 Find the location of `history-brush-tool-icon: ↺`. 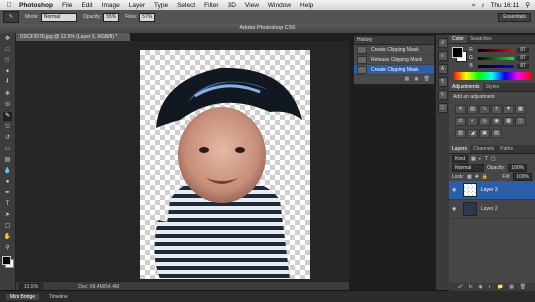

history-brush-tool-icon: ↺ is located at coordinates (7, 138).